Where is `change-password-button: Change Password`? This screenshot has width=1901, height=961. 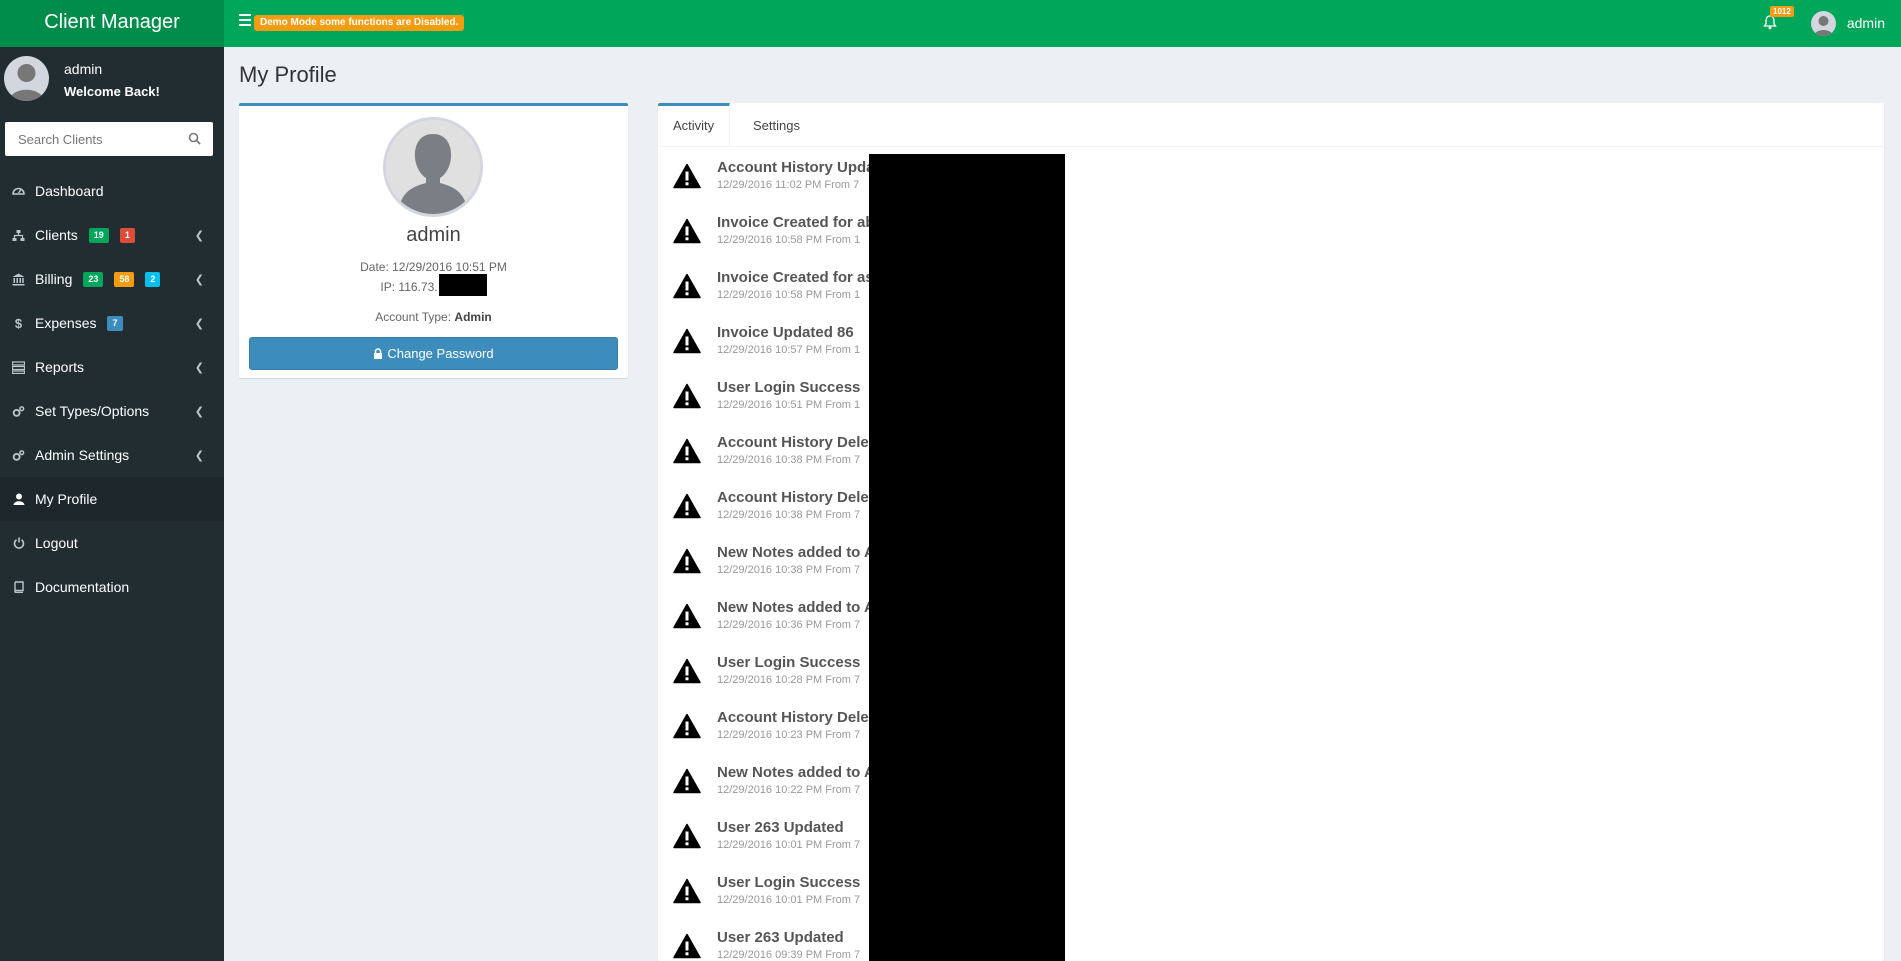 change-password-button: Change Password is located at coordinates (433, 353).